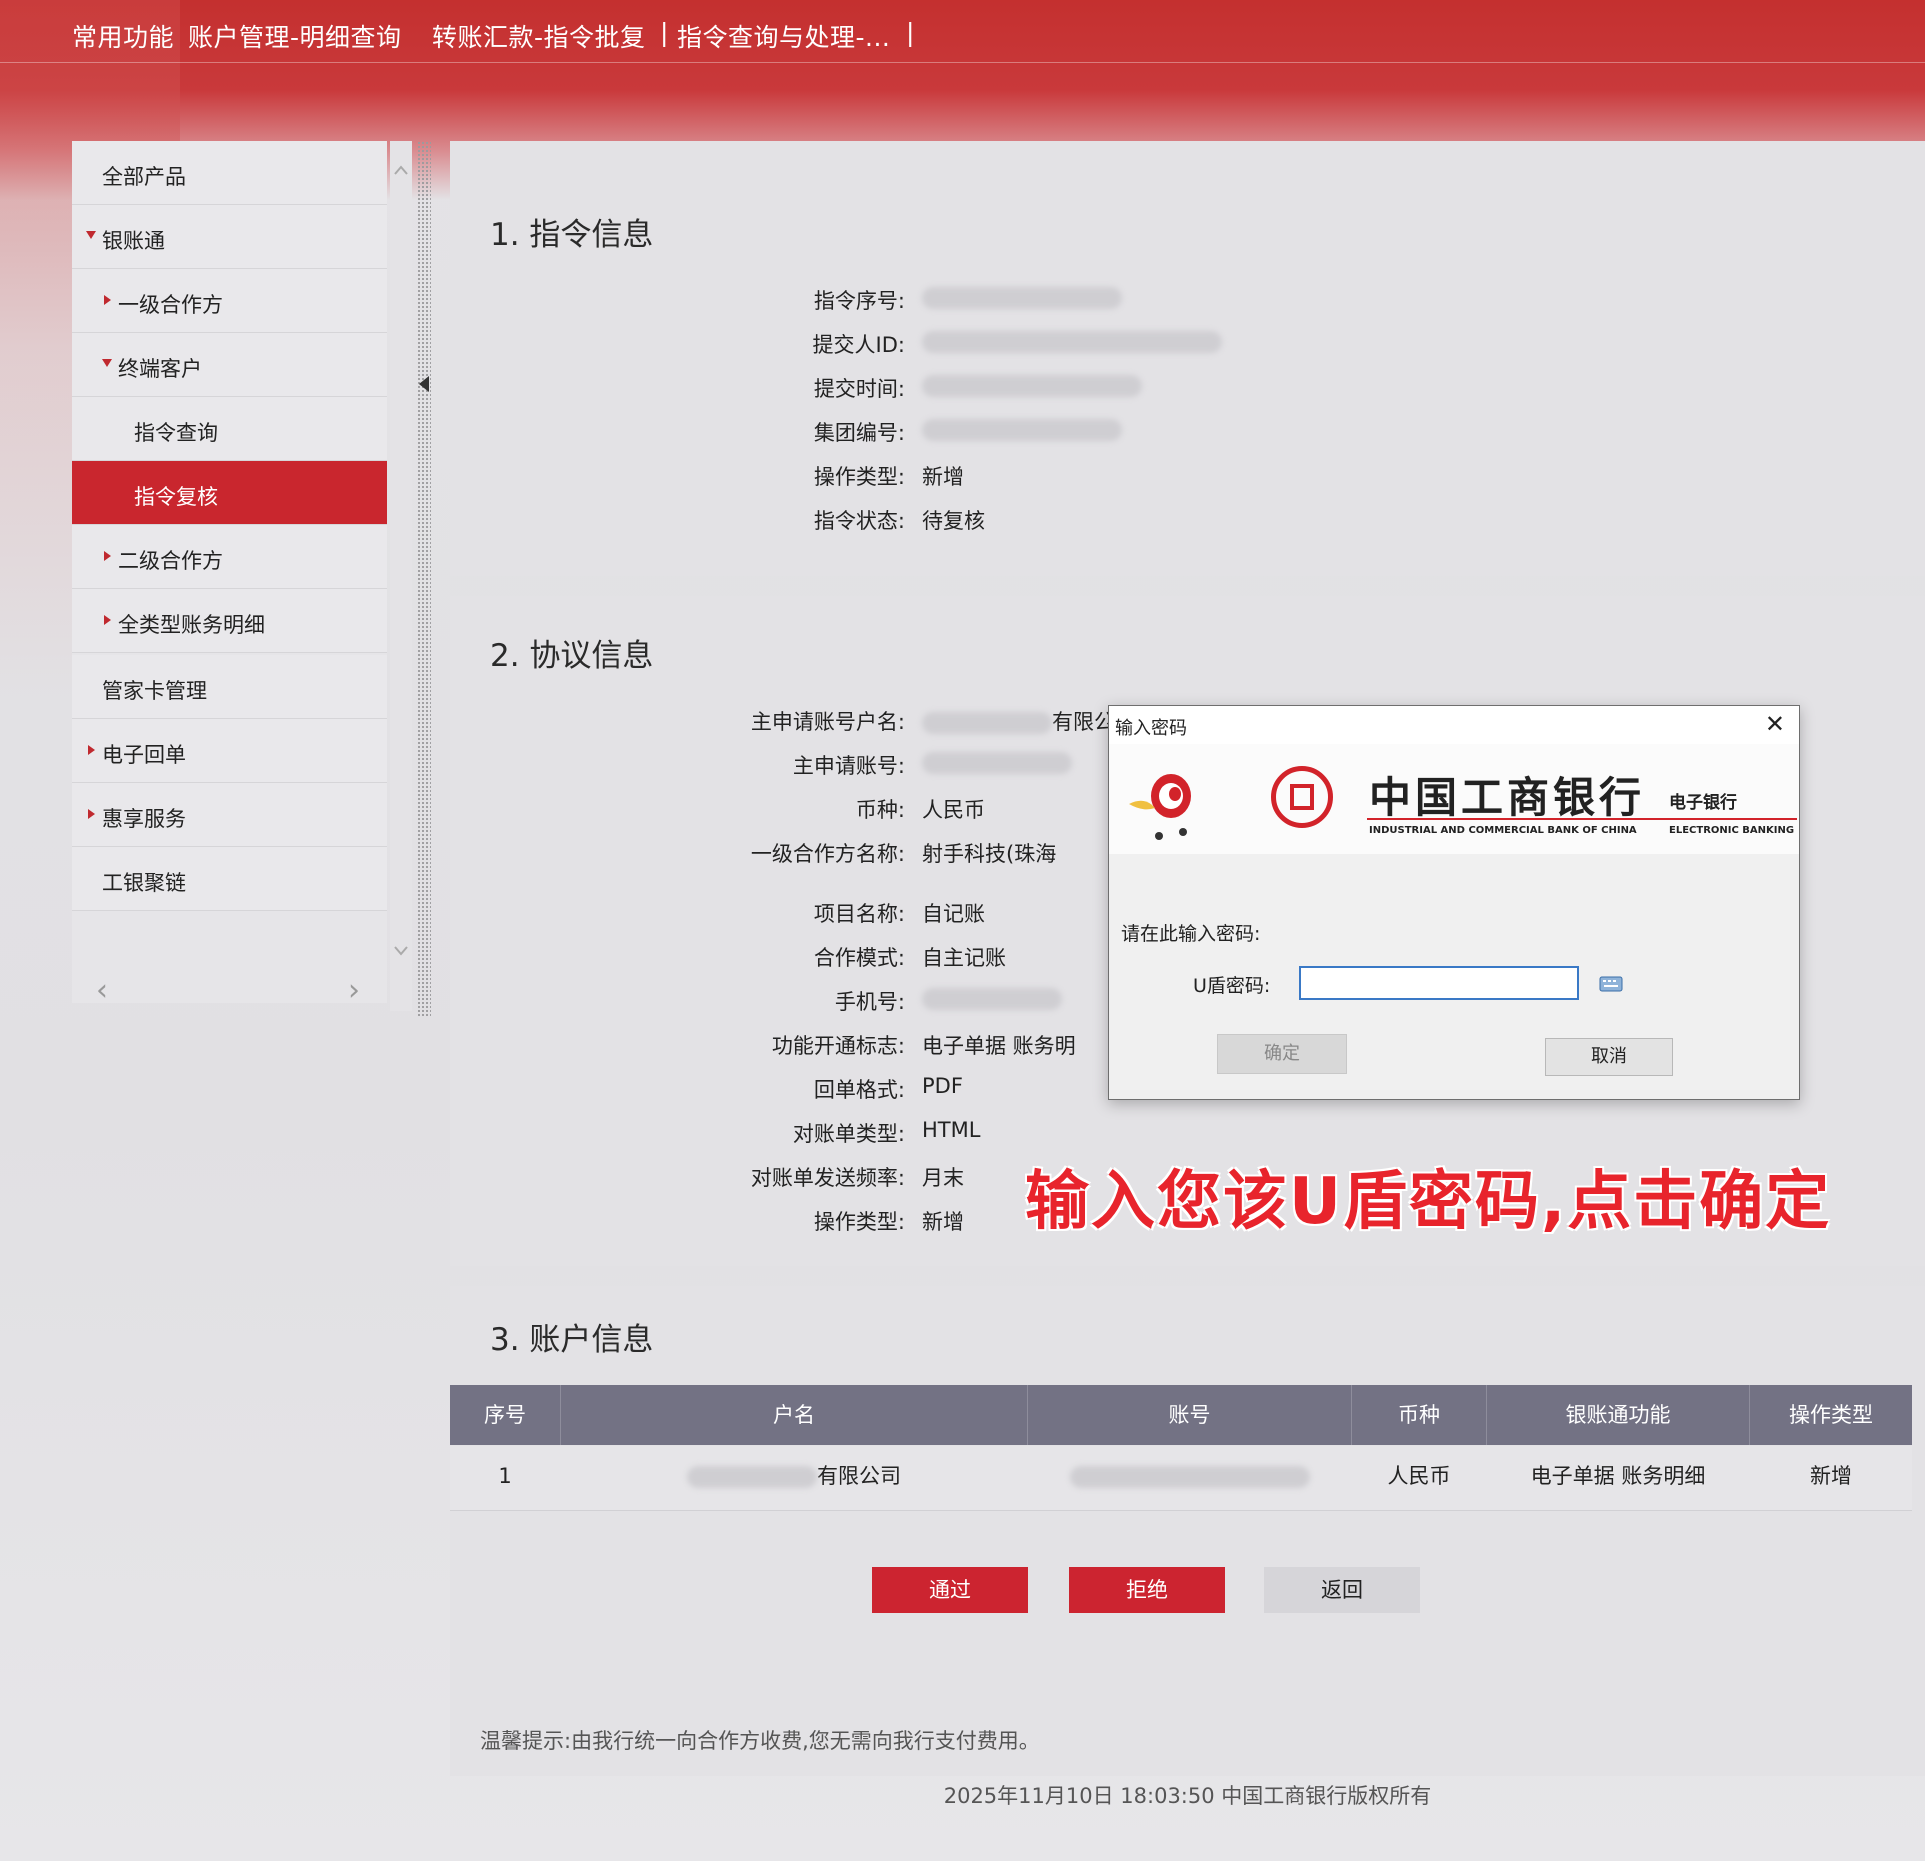  Describe the element at coordinates (229, 493) in the screenshot. I see `sidebar-item-instruction-review: 指令复核` at that location.